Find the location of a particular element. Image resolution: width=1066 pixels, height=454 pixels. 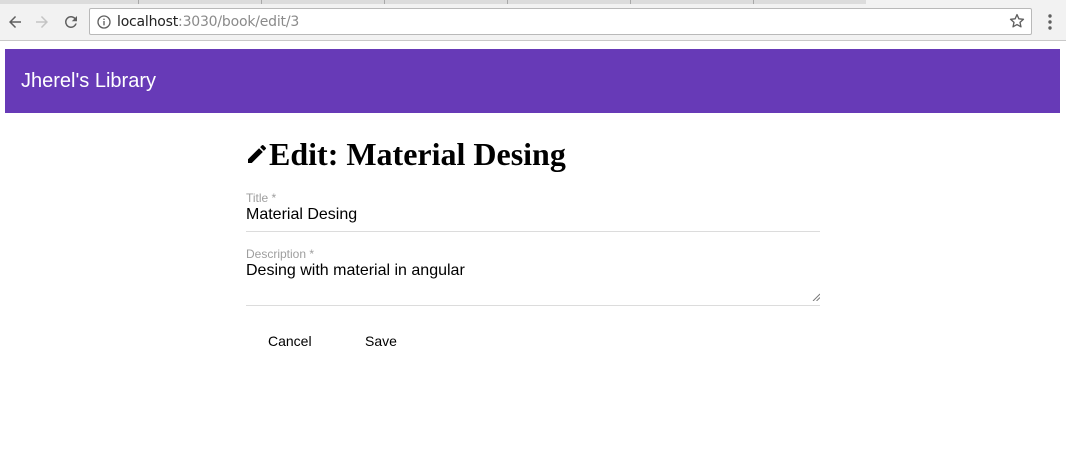

cancel-button: Cancel is located at coordinates (290, 341).